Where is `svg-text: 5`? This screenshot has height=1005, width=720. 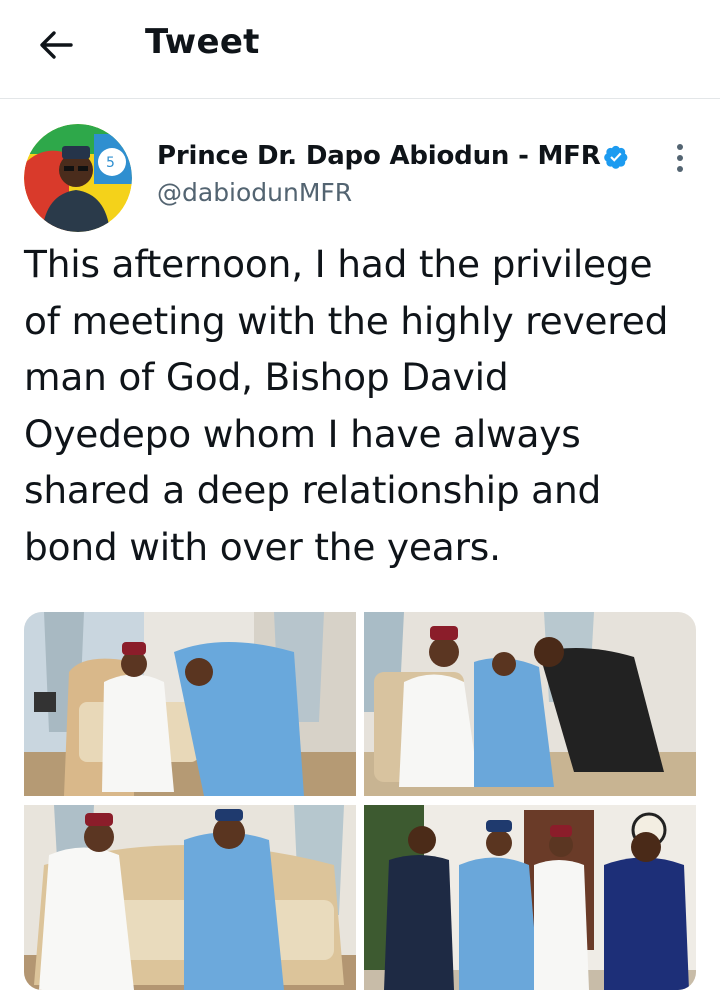
svg-text: 5 is located at coordinates (110, 163).